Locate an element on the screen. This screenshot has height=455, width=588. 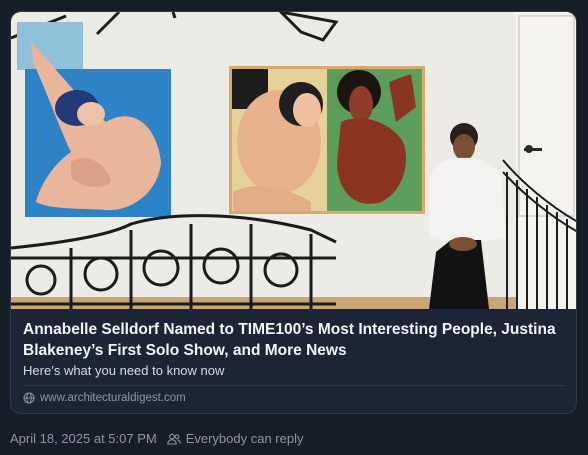
people-icon is located at coordinates (173, 439).